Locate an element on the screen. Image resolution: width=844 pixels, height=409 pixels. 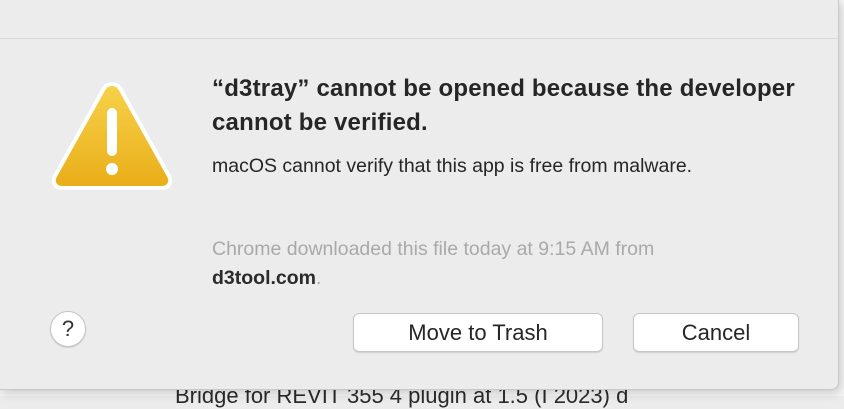
warning-triangle-icon is located at coordinates (112, 136).